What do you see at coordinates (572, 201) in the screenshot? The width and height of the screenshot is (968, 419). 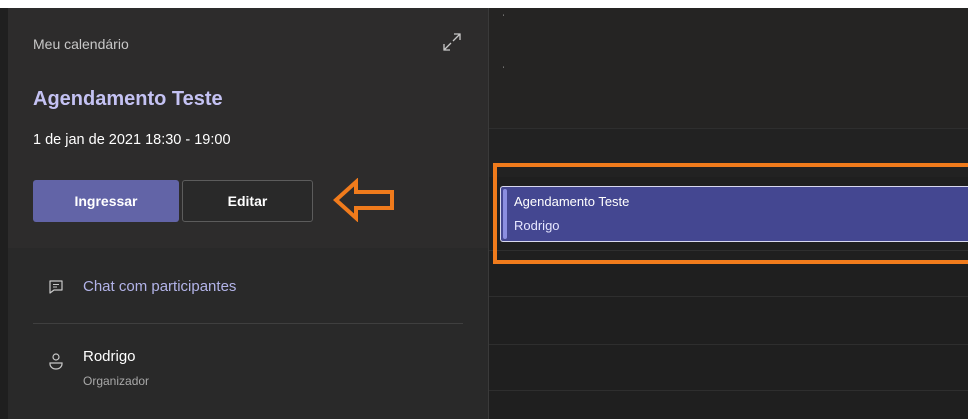 I see `event-block-title: Agendamento Teste` at bounding box center [572, 201].